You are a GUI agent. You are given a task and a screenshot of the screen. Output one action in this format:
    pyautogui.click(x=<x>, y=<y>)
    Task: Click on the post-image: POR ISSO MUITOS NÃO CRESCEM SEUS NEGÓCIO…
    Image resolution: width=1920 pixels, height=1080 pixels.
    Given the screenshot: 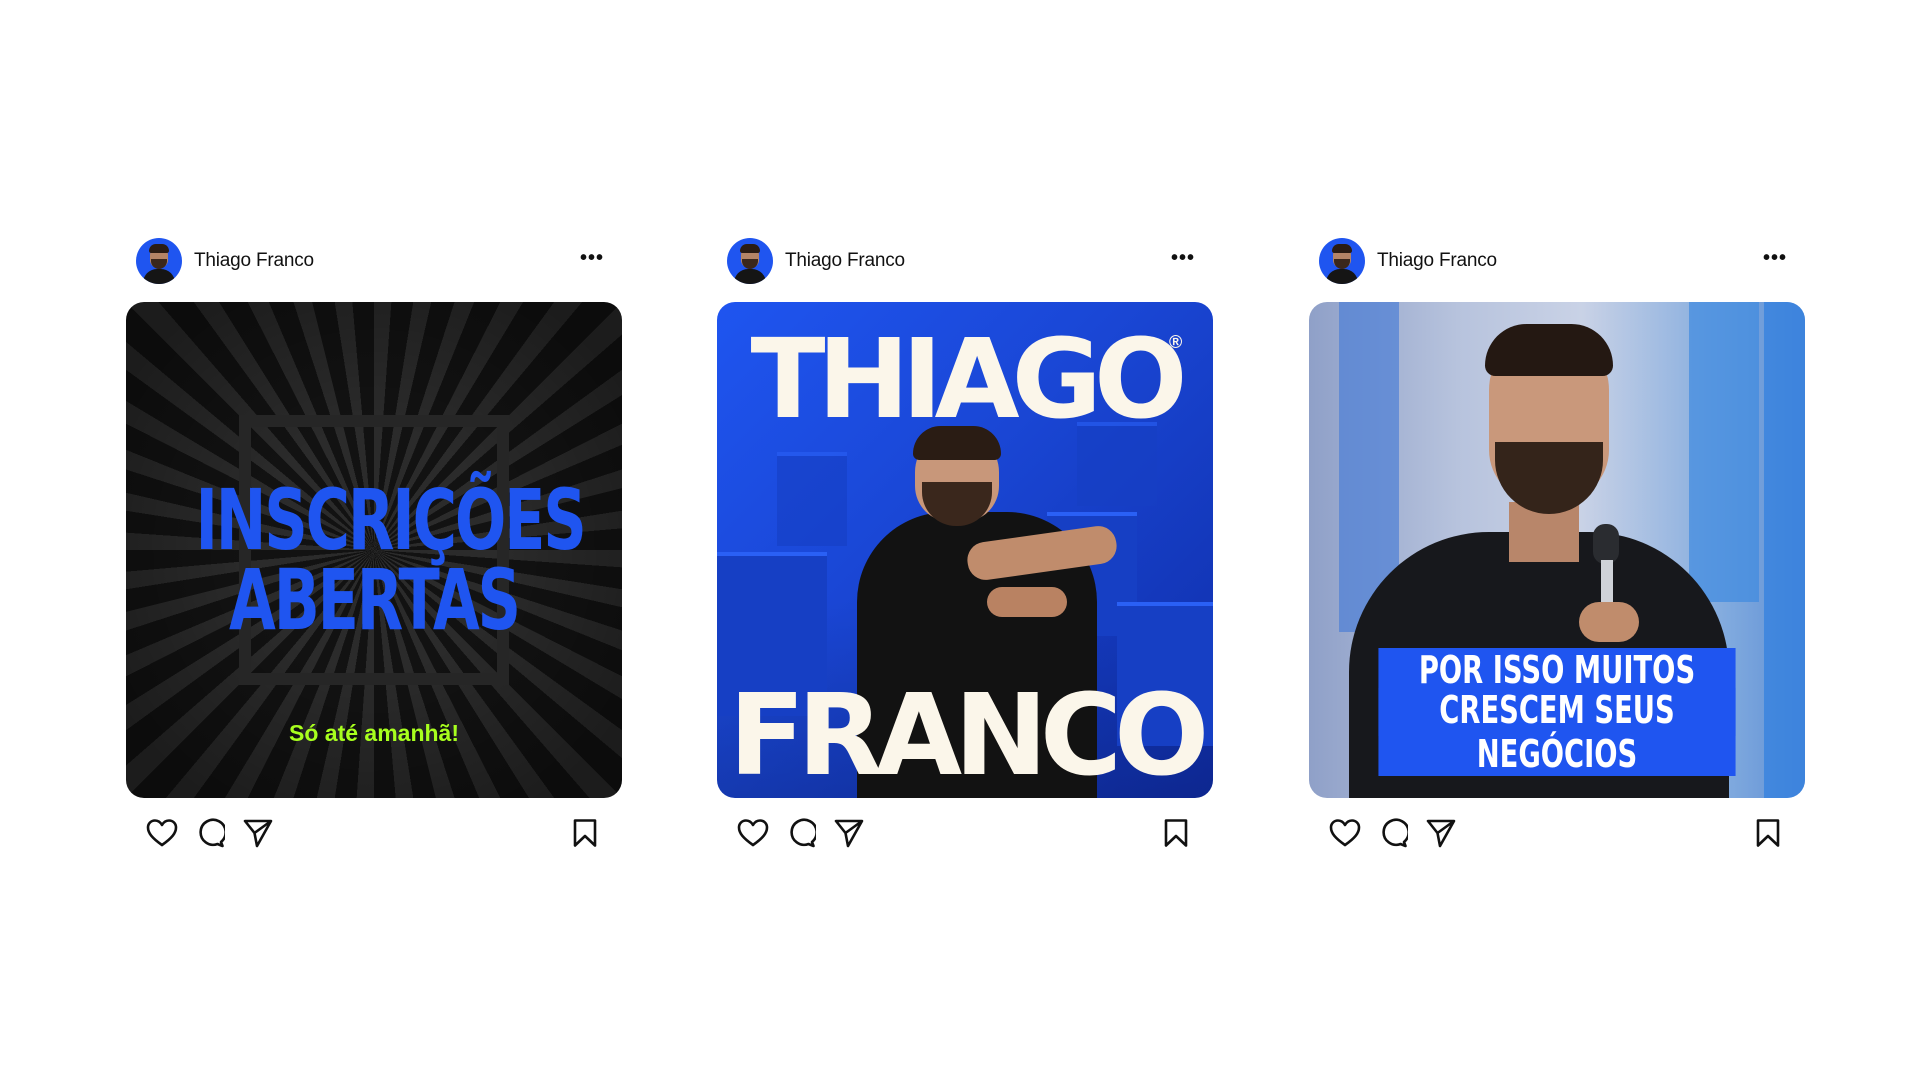 What is the action you would take?
    pyautogui.click(x=1557, y=550)
    